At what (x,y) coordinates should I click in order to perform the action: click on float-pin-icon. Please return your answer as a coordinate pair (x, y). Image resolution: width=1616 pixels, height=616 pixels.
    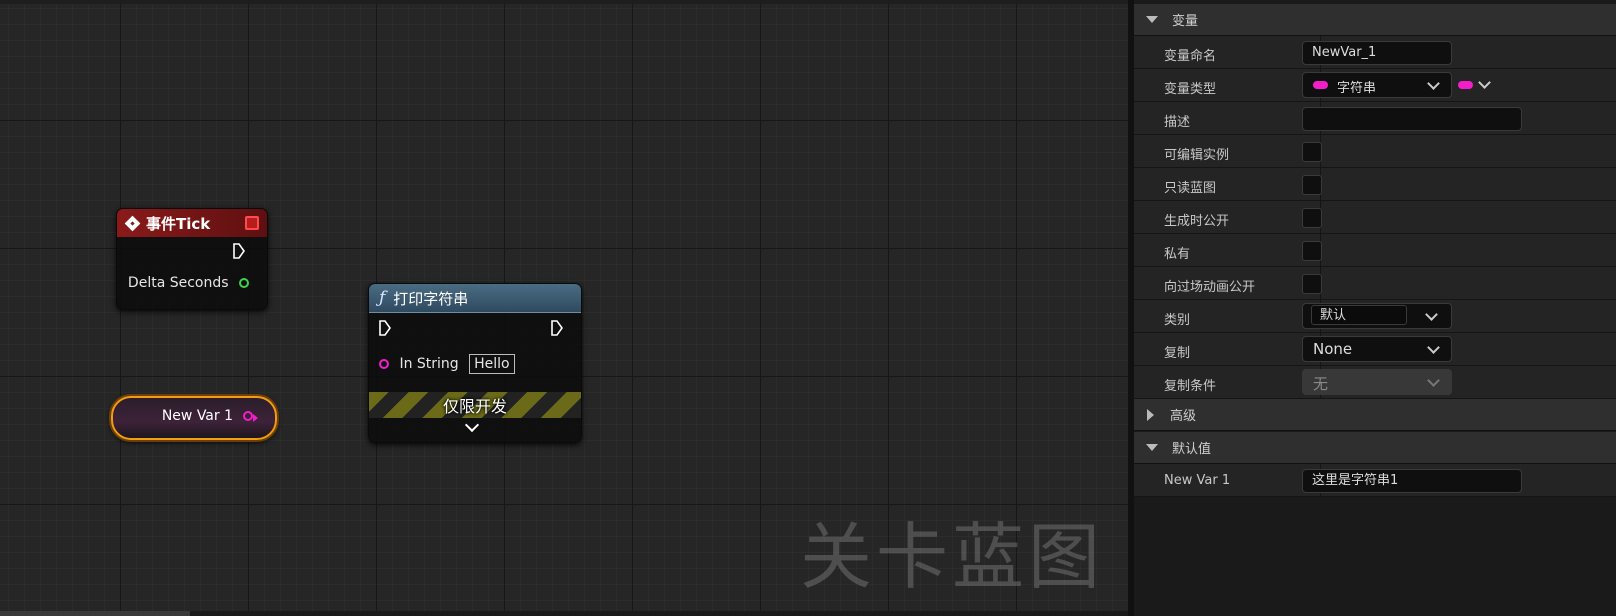
    Looking at the image, I should click on (244, 283).